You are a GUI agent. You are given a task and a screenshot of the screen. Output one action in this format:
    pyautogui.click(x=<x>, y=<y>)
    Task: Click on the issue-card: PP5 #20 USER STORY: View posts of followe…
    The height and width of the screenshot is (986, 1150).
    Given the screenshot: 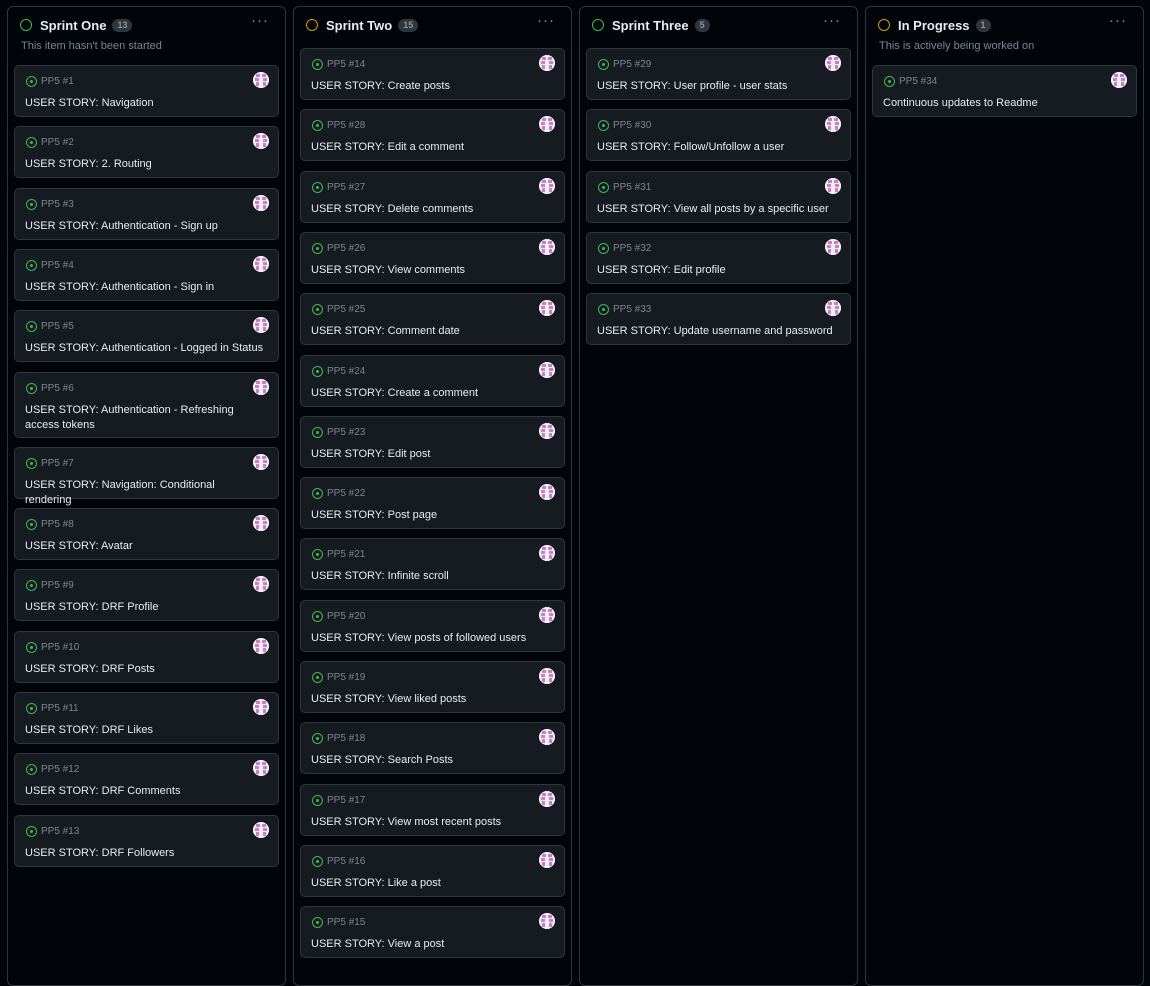 What is the action you would take?
    pyautogui.click(x=432, y=625)
    